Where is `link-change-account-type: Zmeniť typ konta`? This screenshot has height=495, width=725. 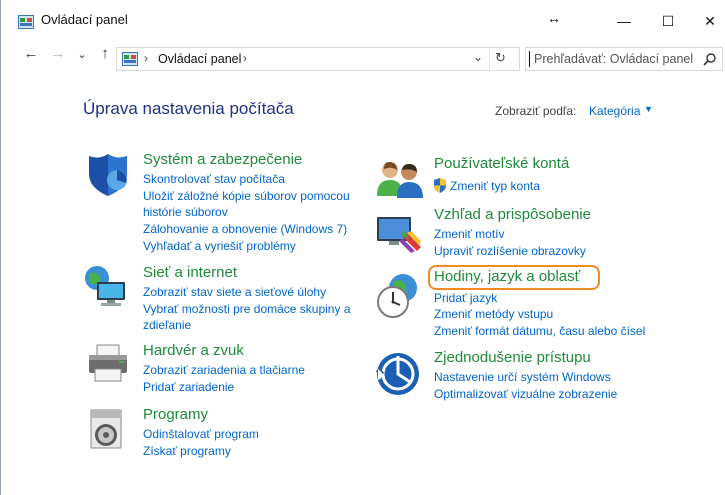
link-change-account-type: Zmeniť typ konta is located at coordinates (495, 186).